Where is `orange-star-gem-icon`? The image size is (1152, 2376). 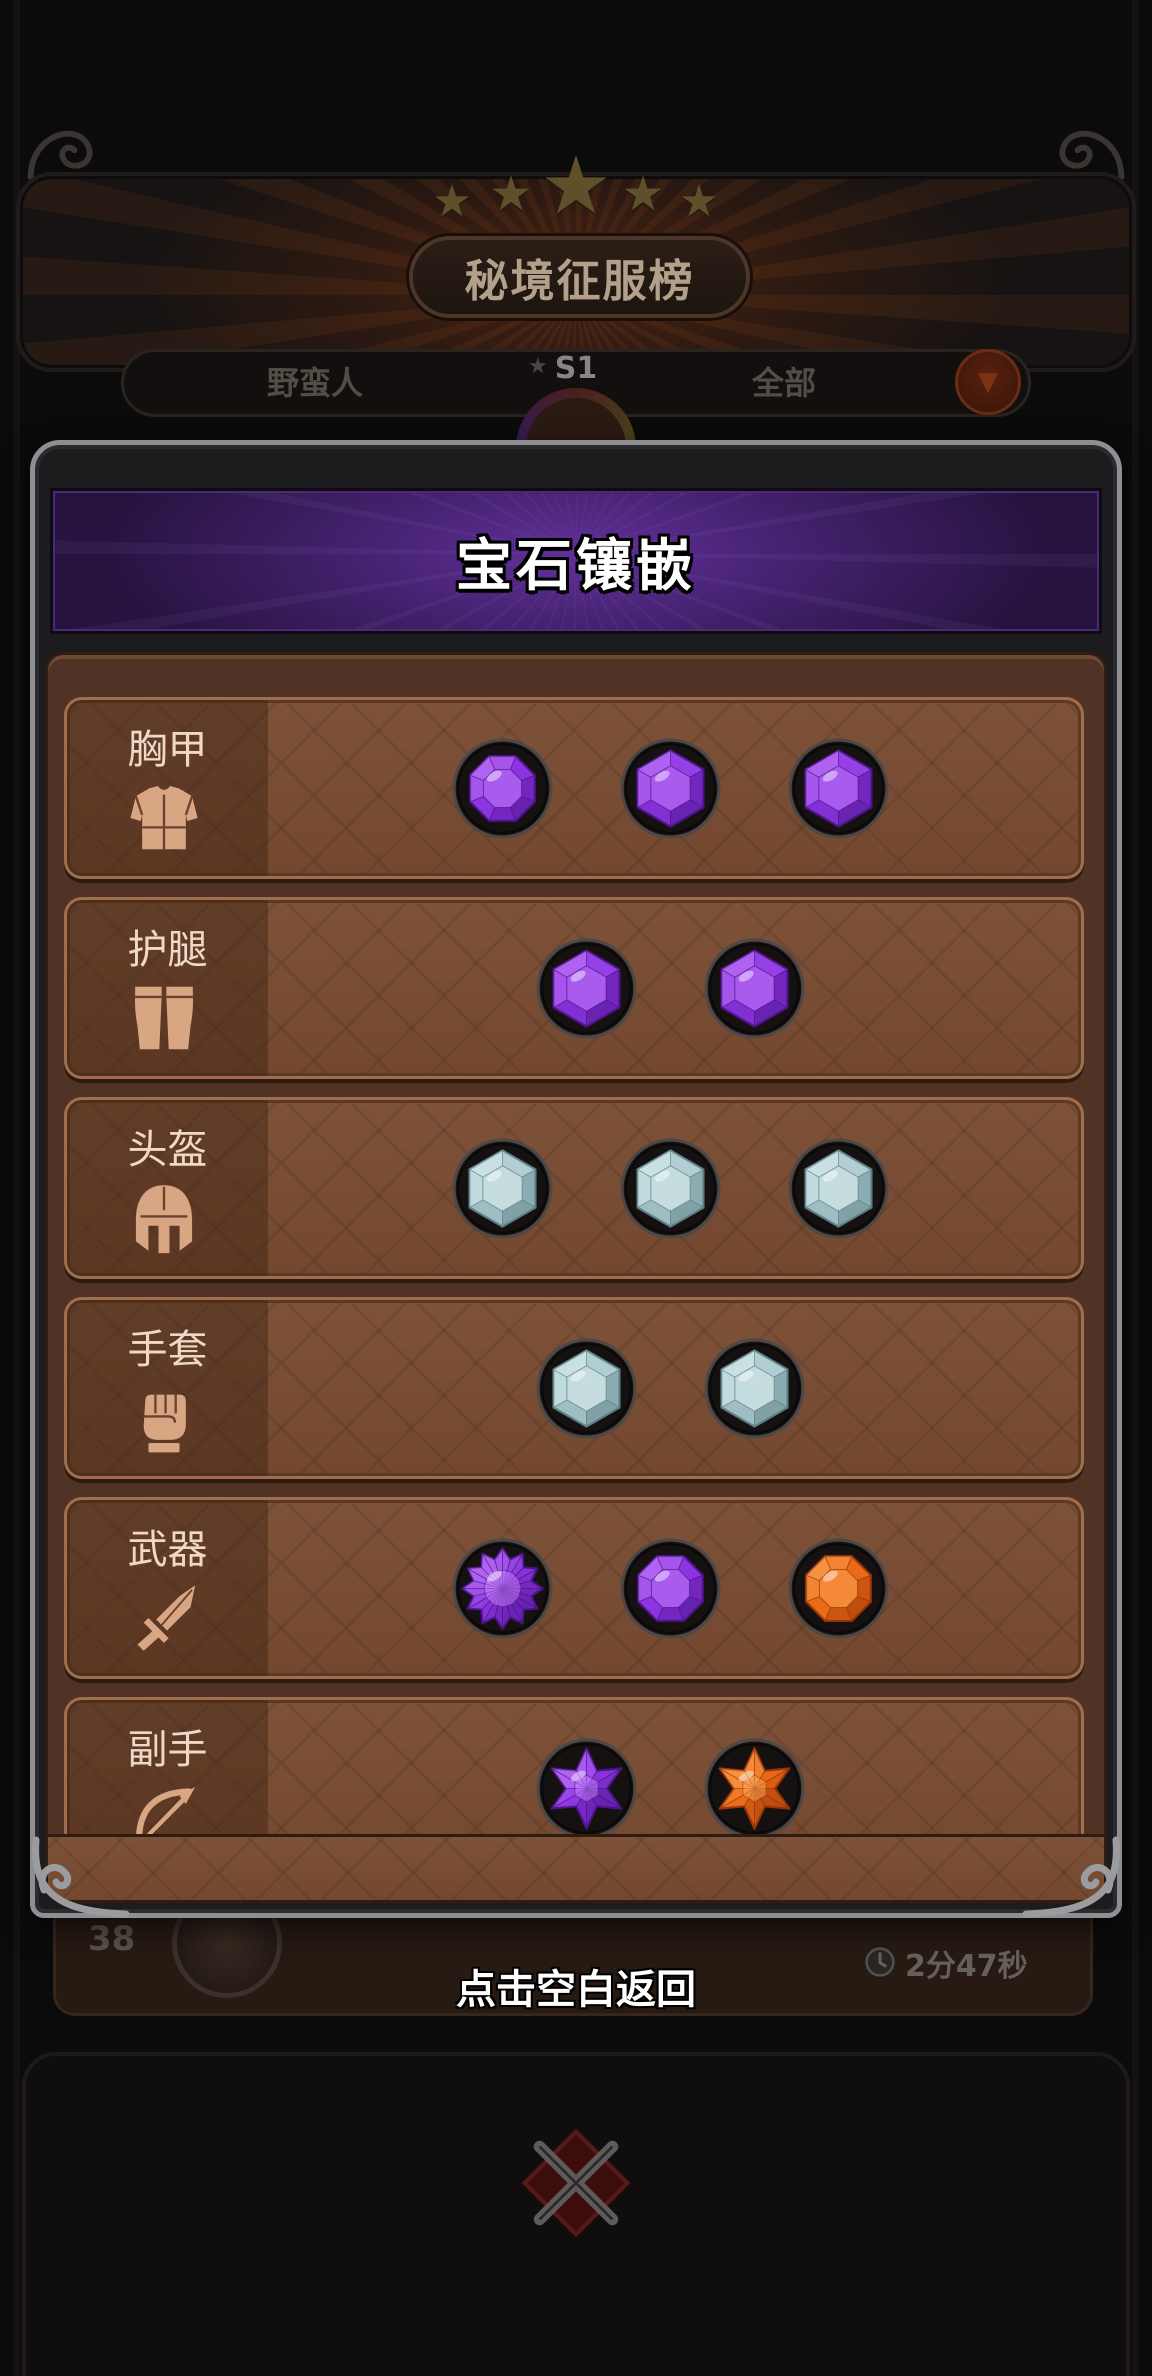
orange-star-gem-icon is located at coordinates (754, 1786).